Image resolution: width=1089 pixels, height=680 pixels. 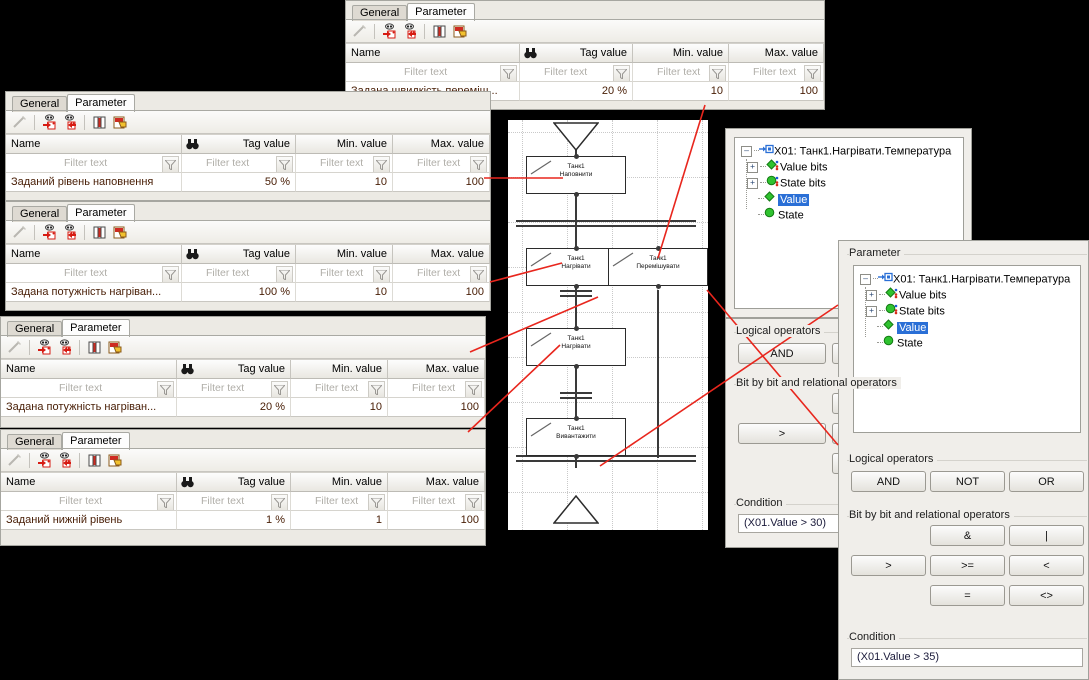 What do you see at coordinates (658, 267) in the screenshot?
I see `sfc-step-mix: Танк1 Перемішувати` at bounding box center [658, 267].